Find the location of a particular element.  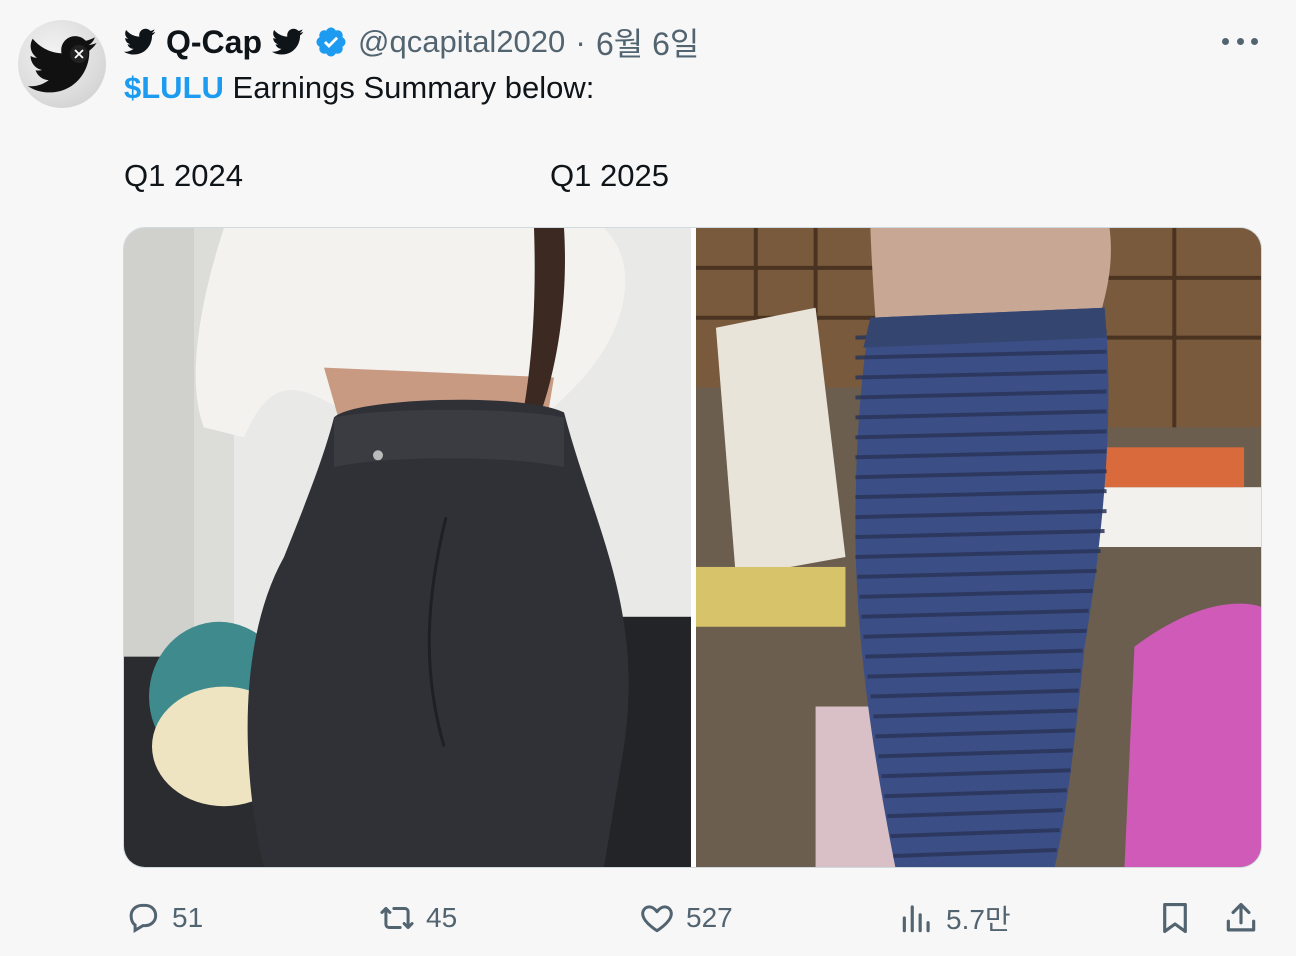

retweet-count: 45 is located at coordinates (442, 917).